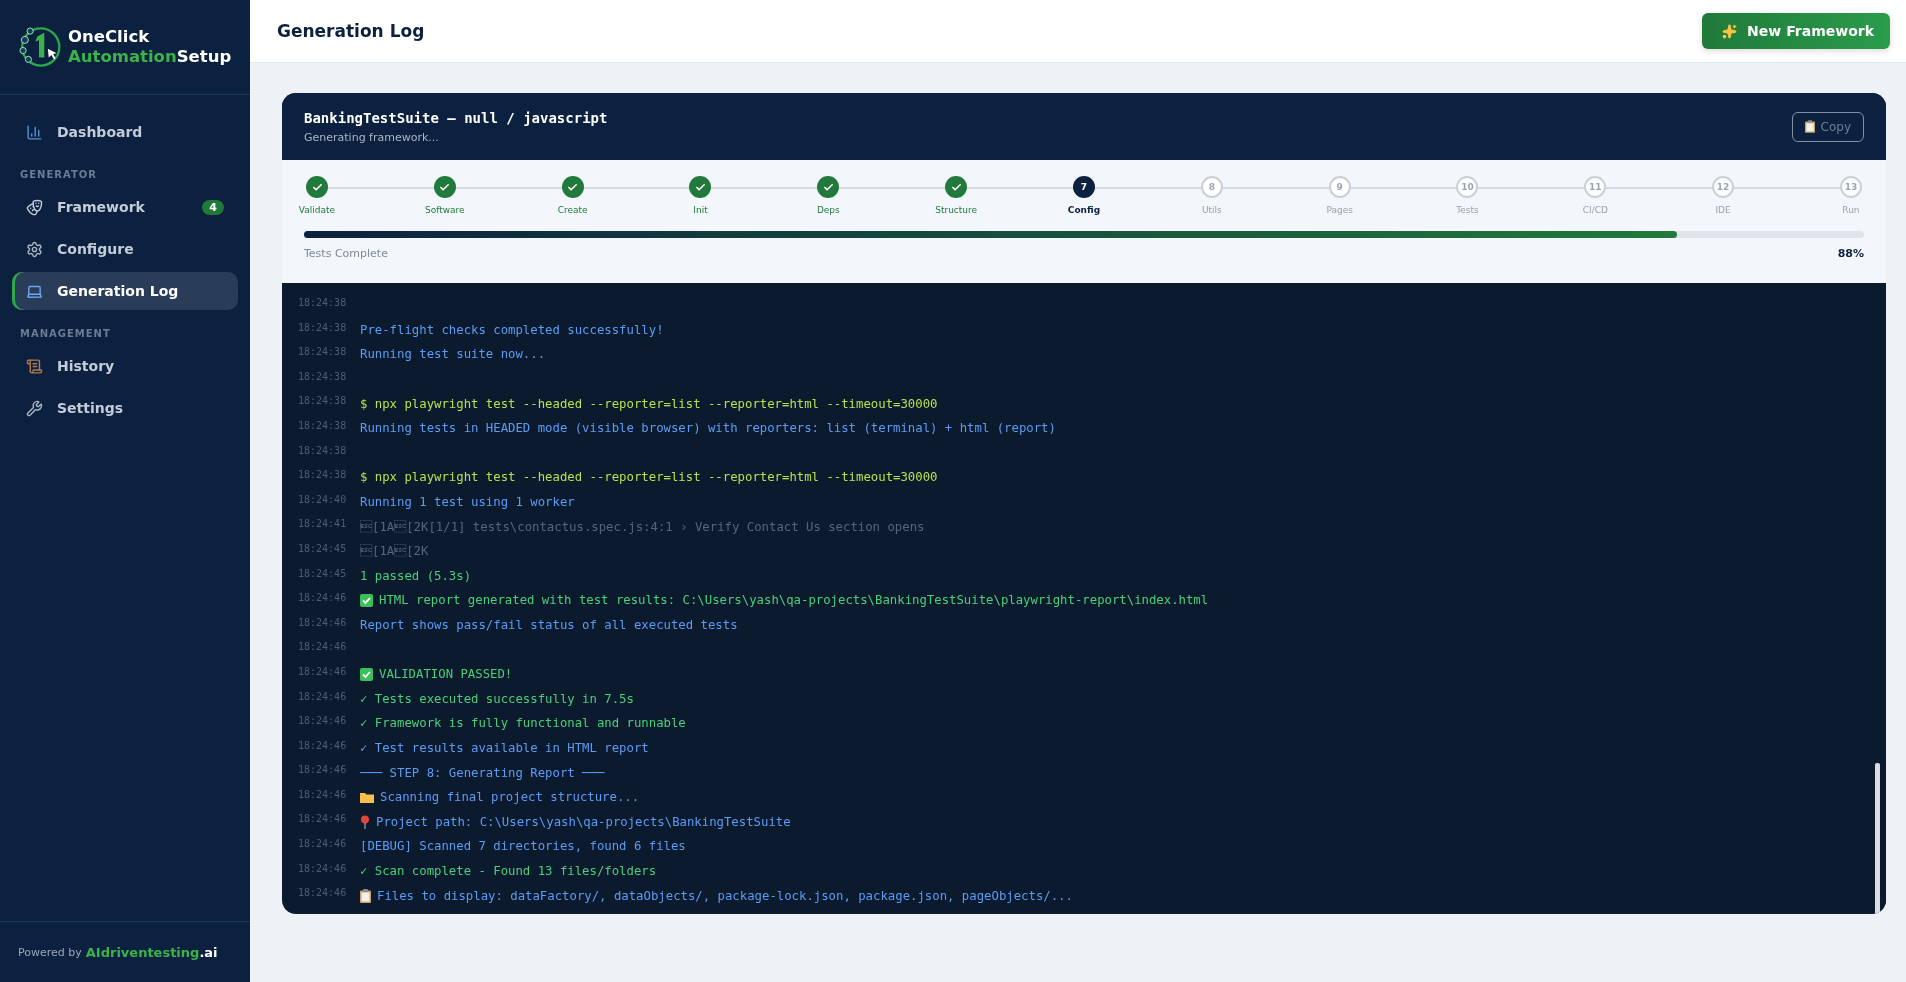 The width and height of the screenshot is (1906, 982). Describe the element at coordinates (1877, 838) in the screenshot. I see `scrollbar-thumb` at that location.